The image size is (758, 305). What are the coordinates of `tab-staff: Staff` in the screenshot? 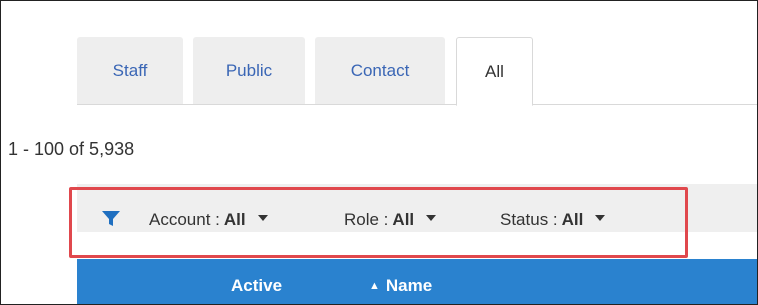 It's located at (130, 70).